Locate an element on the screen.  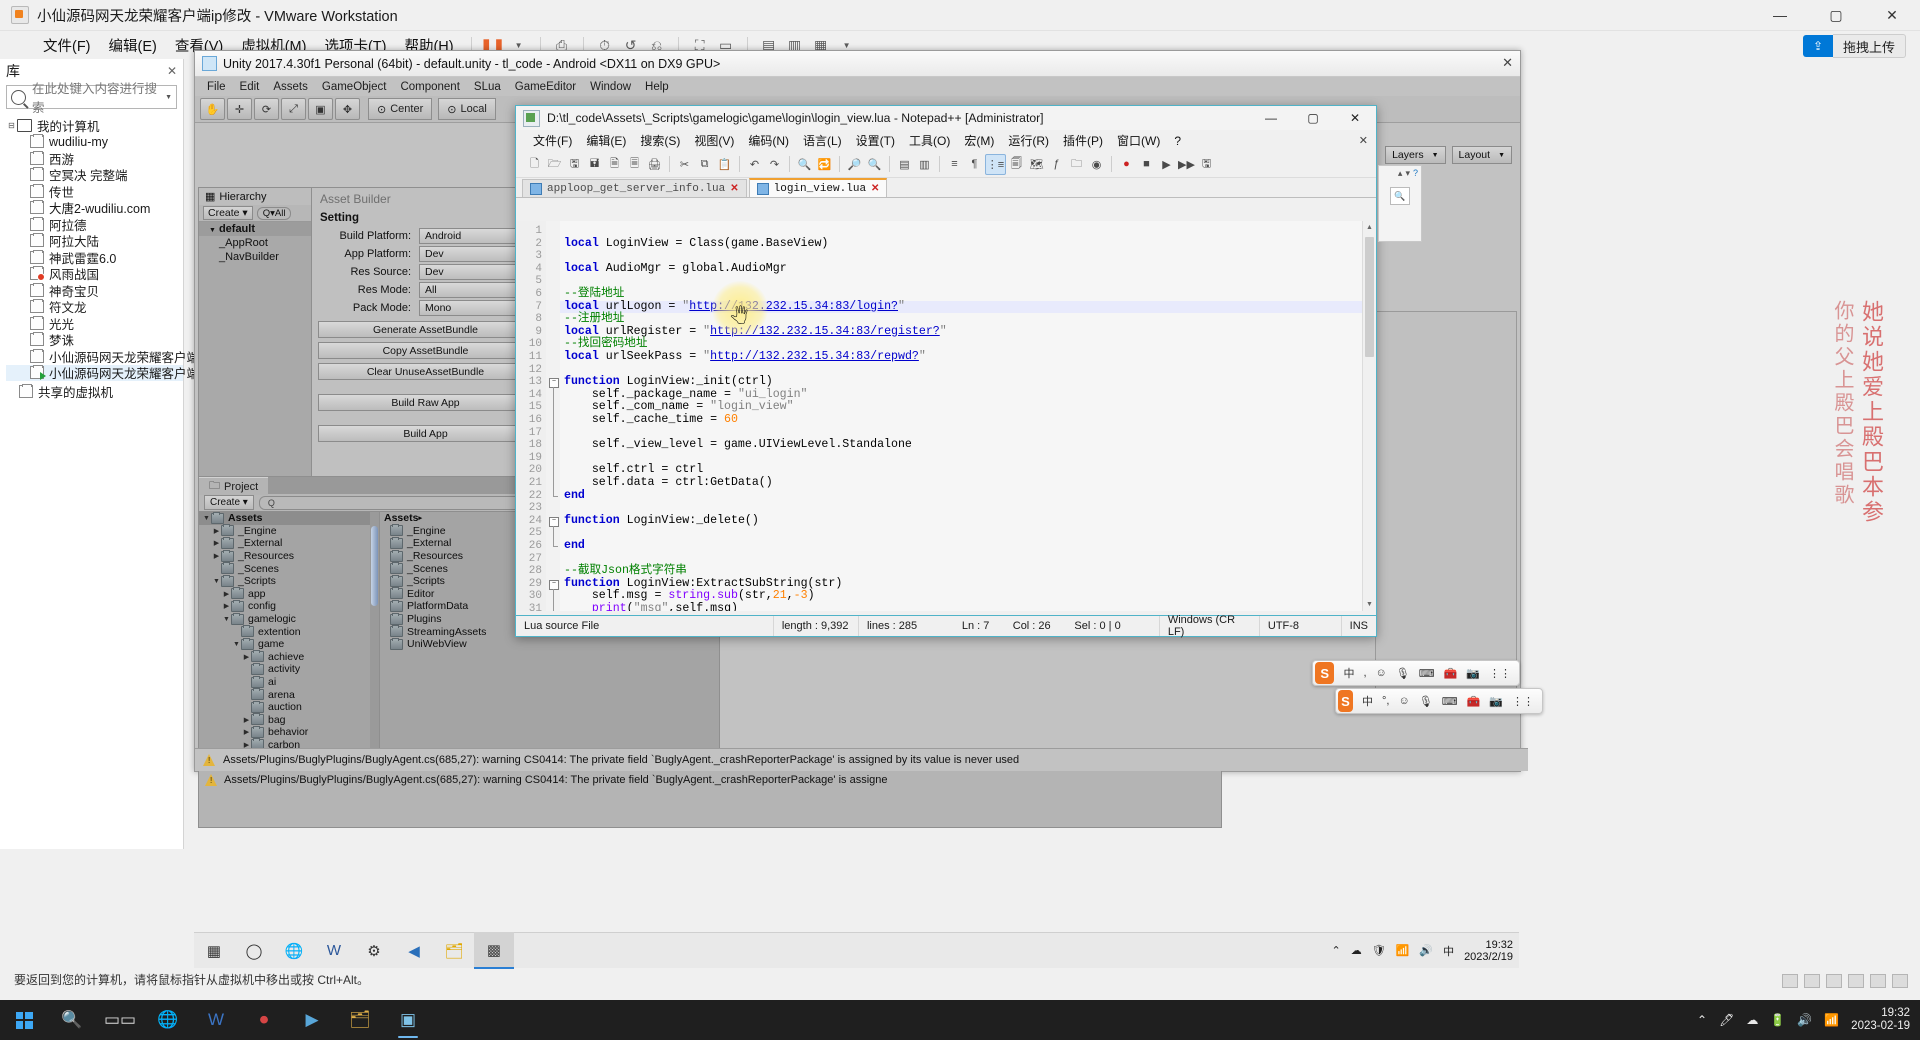
clear-unuse-assetbundle-button: Clear UnuseAssetBundle is located at coordinates (425, 371).